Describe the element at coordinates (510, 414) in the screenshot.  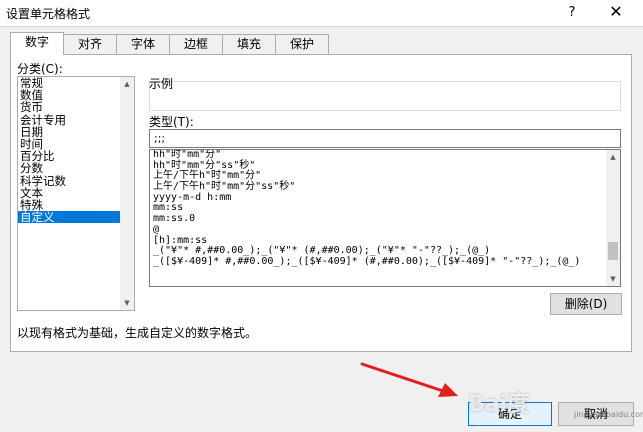
I see `ok-button: 确定` at that location.